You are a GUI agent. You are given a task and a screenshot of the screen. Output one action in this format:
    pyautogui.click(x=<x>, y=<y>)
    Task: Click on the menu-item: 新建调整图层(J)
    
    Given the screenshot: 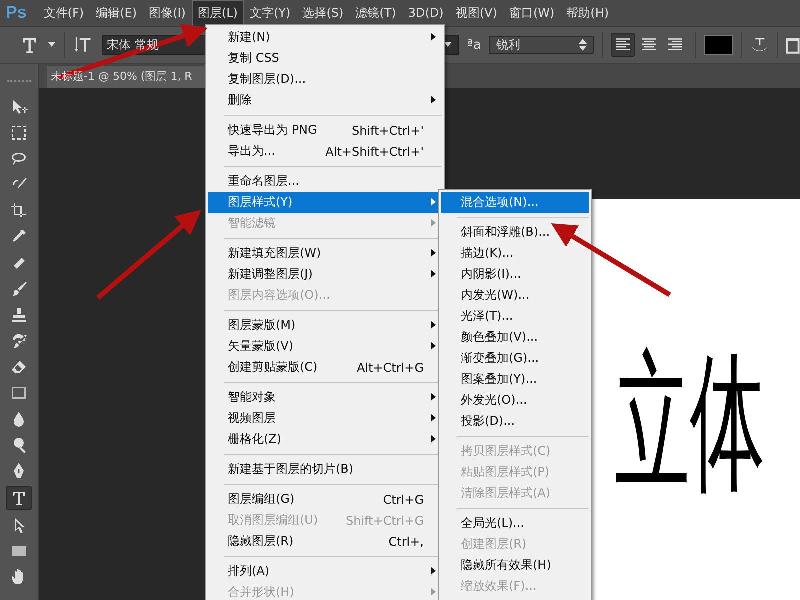 What is the action you would take?
    pyautogui.click(x=325, y=274)
    